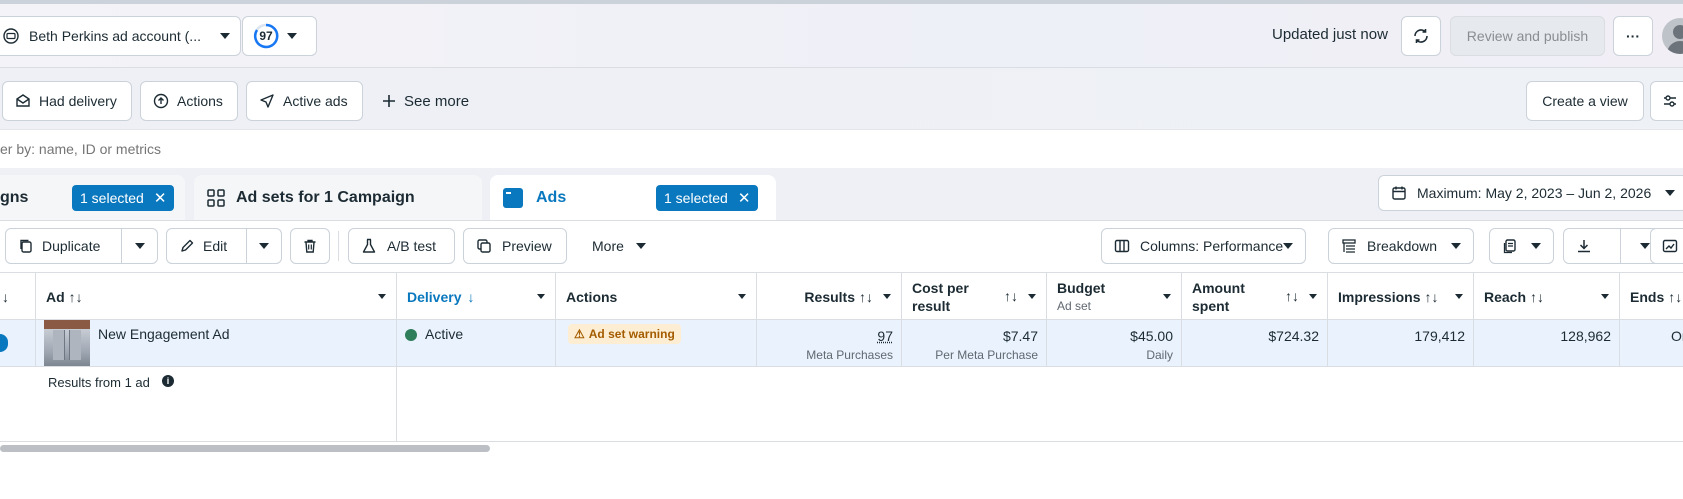 Image resolution: width=1683 pixels, height=499 pixels. I want to click on results-value: 97, so click(885, 336).